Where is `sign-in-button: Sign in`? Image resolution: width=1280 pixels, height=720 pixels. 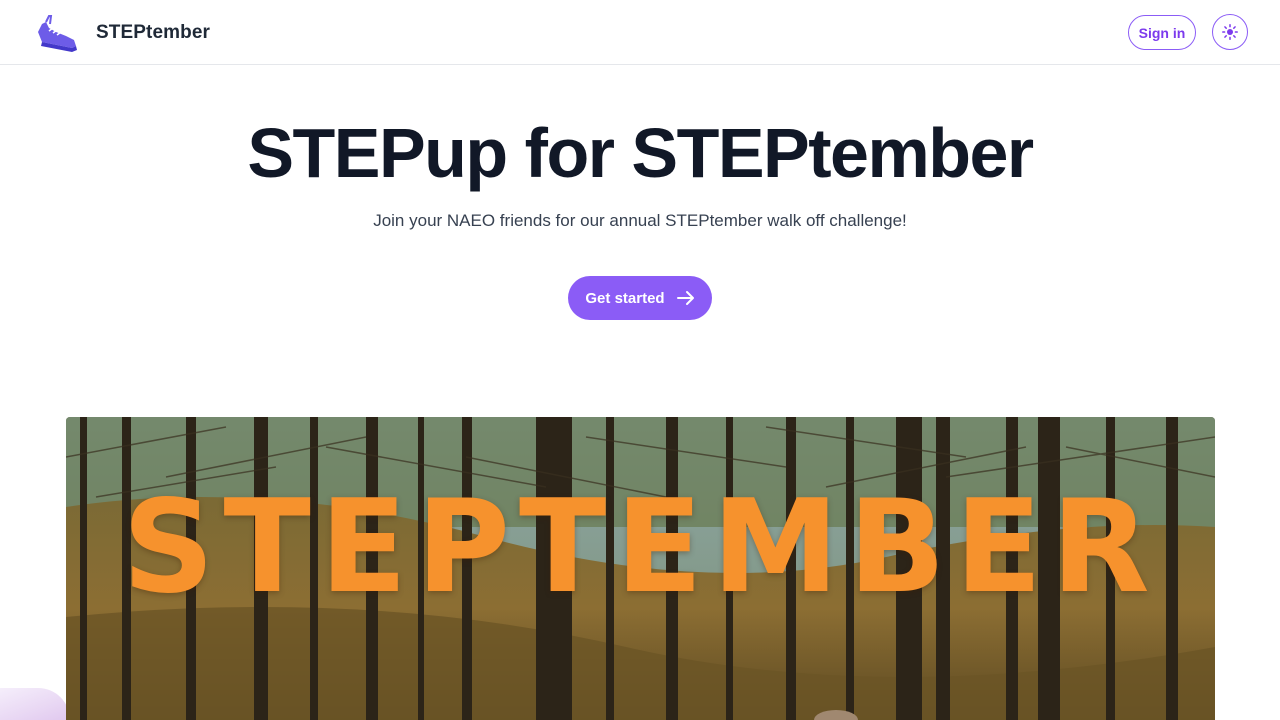 sign-in-button: Sign in is located at coordinates (1162, 32).